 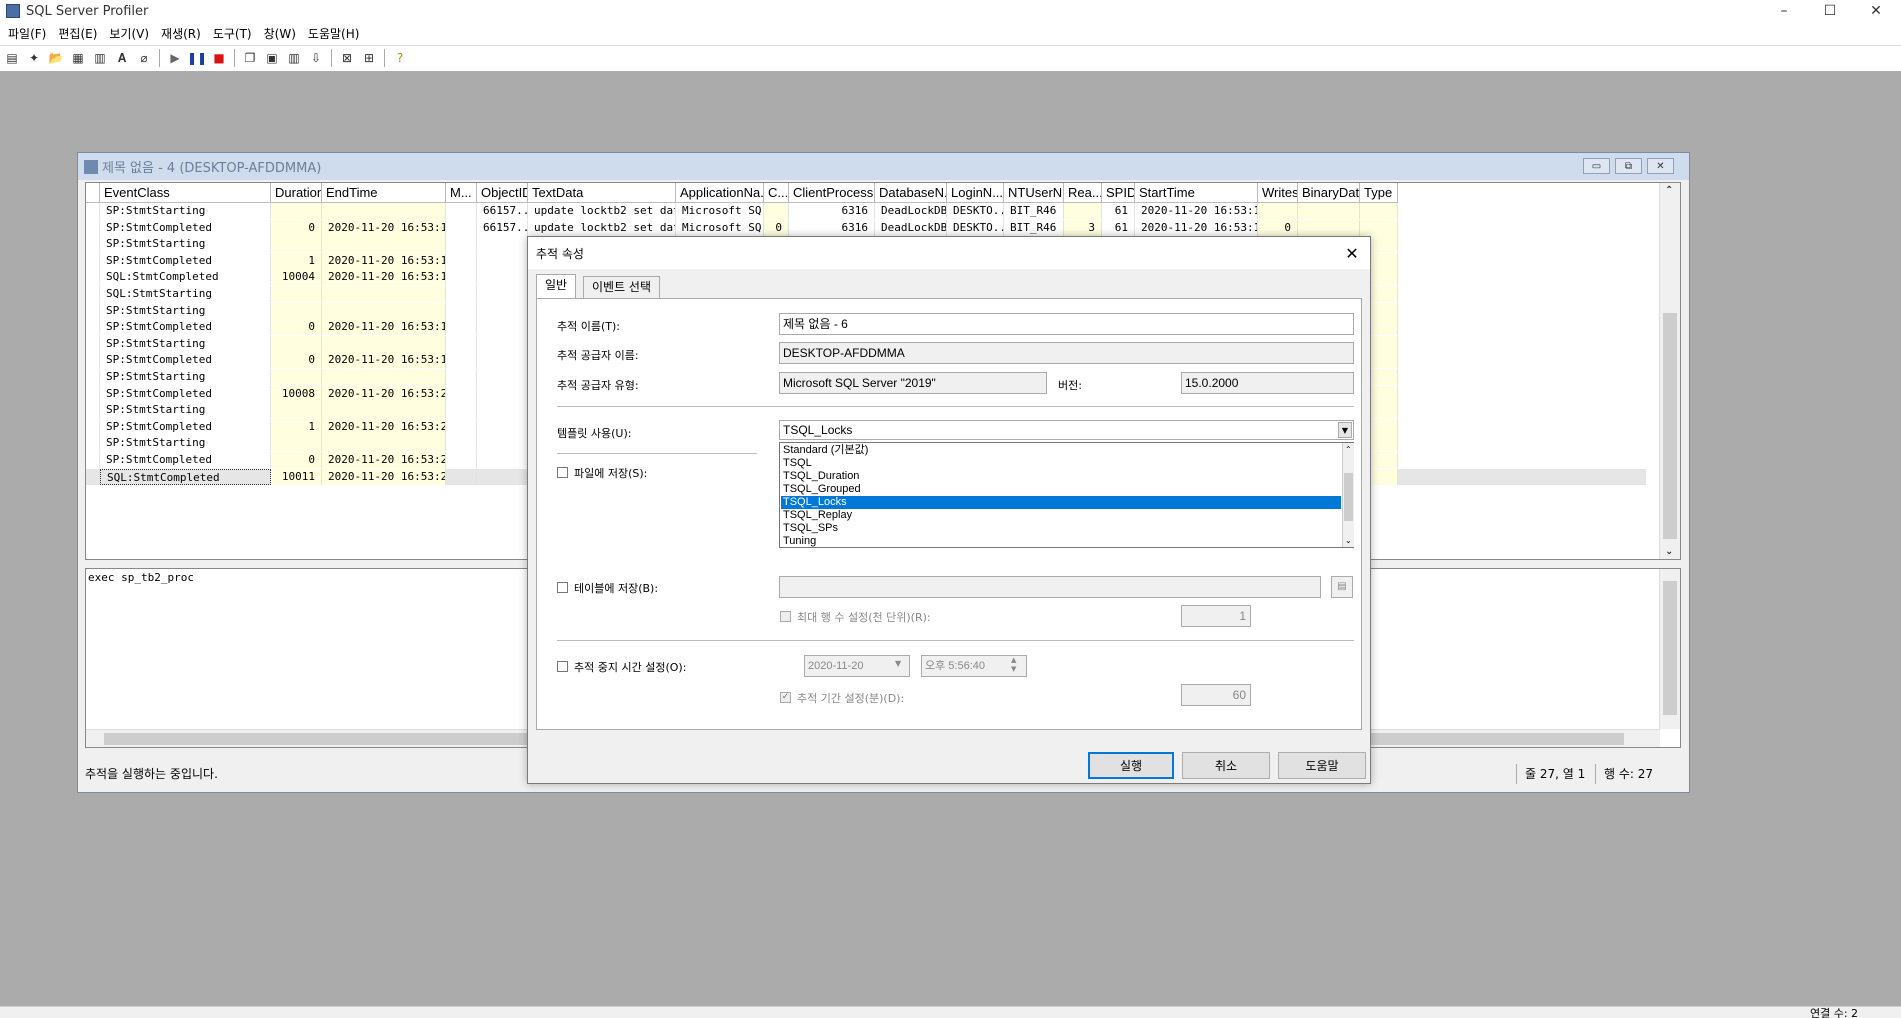 What do you see at coordinates (175, 58) in the screenshot?
I see `start-icon: ▶` at bounding box center [175, 58].